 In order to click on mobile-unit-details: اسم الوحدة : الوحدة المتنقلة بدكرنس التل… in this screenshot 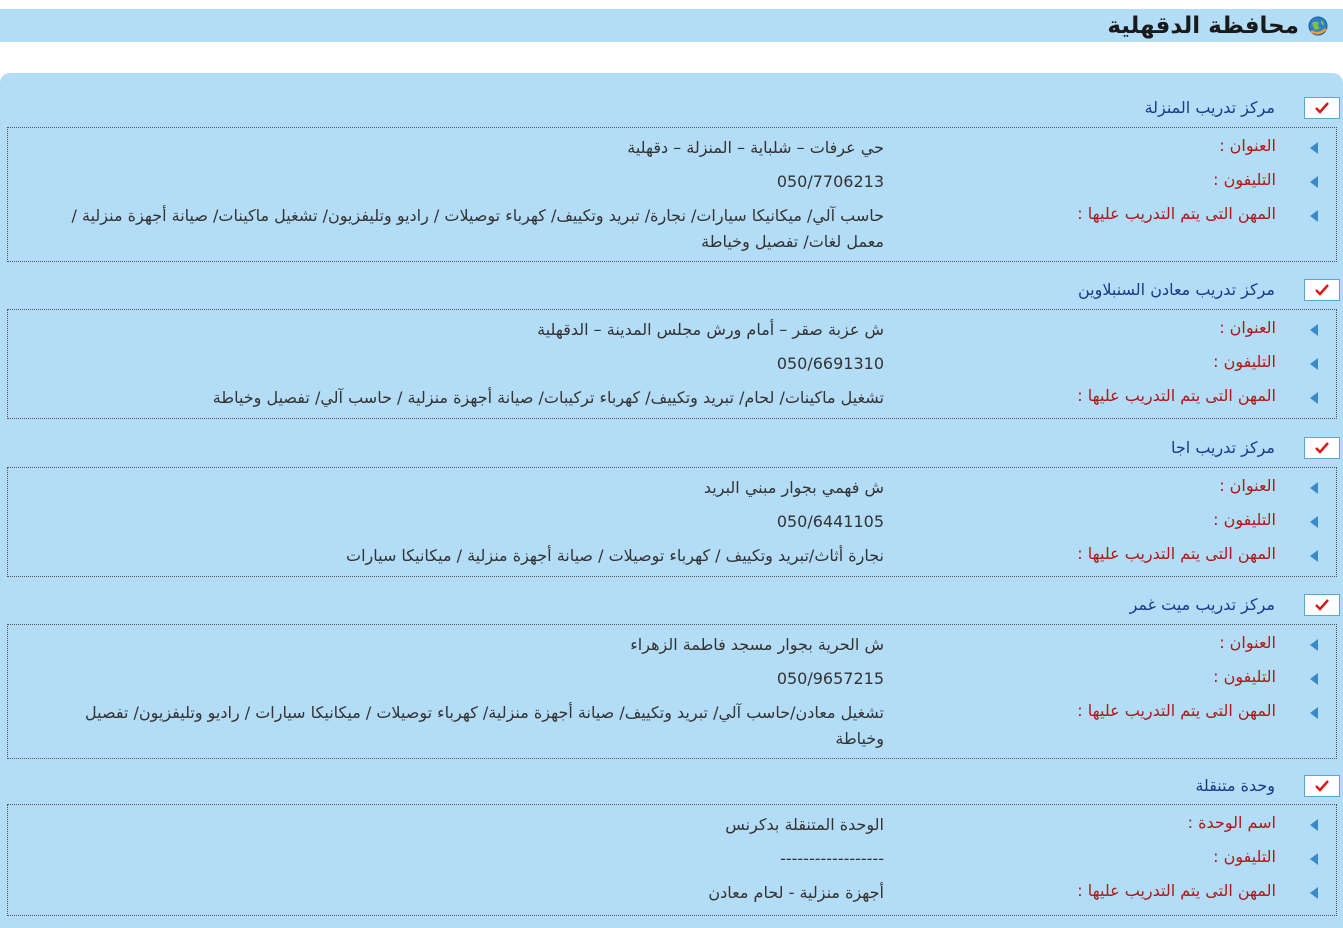, I will do `click(672, 860)`.